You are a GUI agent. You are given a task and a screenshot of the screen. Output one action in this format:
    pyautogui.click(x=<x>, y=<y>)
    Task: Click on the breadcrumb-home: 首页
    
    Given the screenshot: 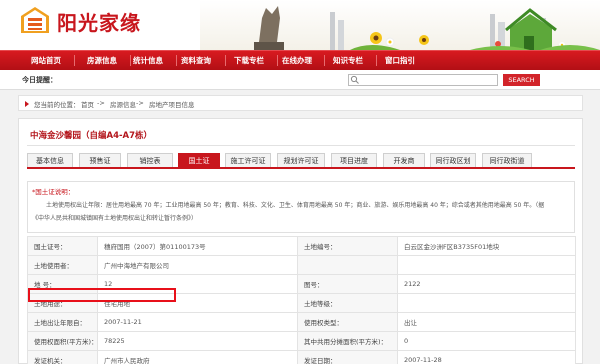 What is the action you would take?
    pyautogui.click(x=87, y=104)
    